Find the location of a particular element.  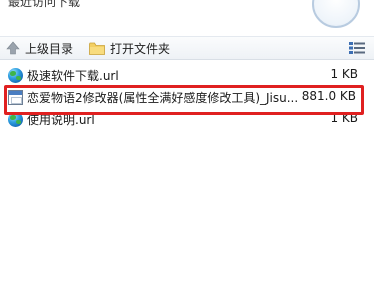

file-size: 881.0 KB is located at coordinates (328, 96).